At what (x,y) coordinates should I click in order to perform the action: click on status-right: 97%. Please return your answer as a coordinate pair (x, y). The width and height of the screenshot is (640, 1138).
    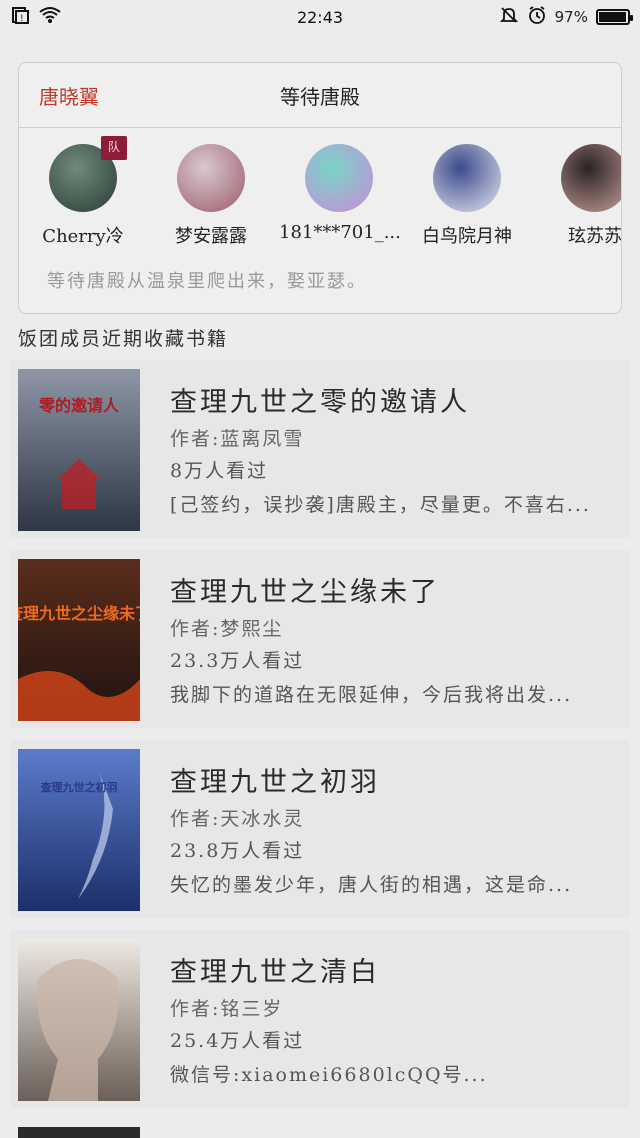
    Looking at the image, I should click on (521, 17).